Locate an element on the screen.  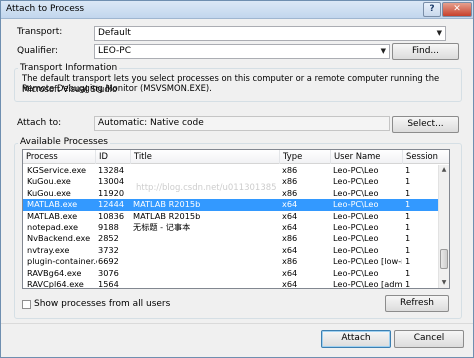
cell-process: NvBackend.exe is located at coordinates (59, 238).